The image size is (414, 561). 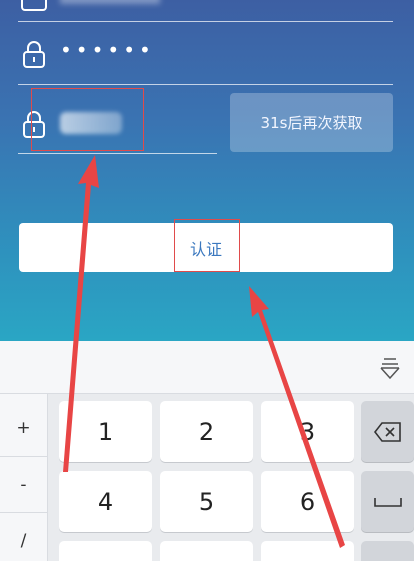 What do you see at coordinates (206, 501) in the screenshot?
I see `key-5: 5` at bounding box center [206, 501].